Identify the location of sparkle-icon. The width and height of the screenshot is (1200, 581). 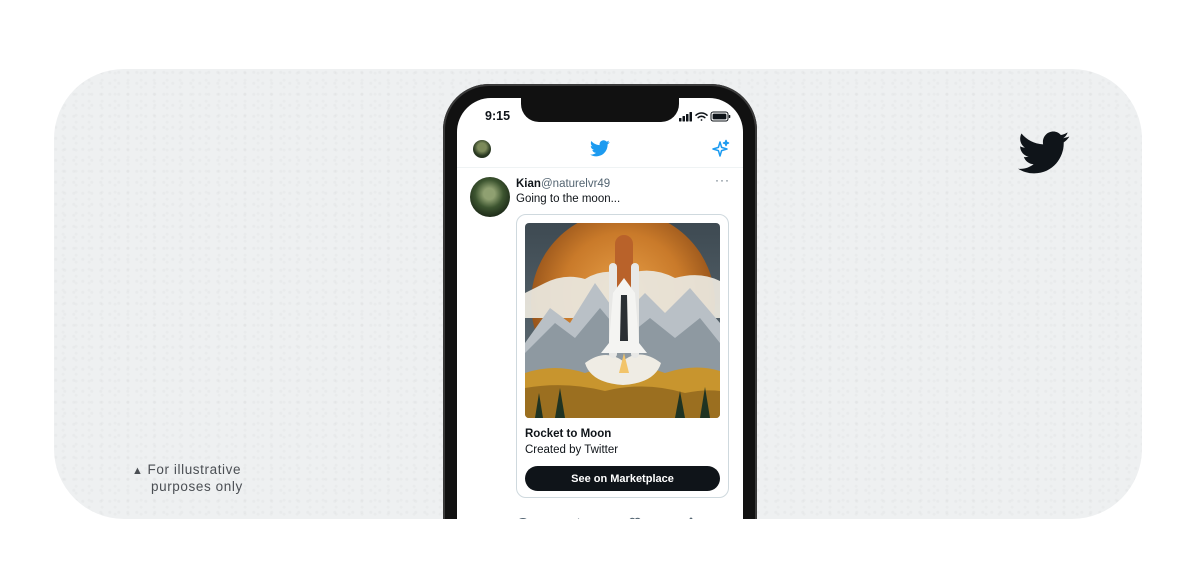
(720, 149).